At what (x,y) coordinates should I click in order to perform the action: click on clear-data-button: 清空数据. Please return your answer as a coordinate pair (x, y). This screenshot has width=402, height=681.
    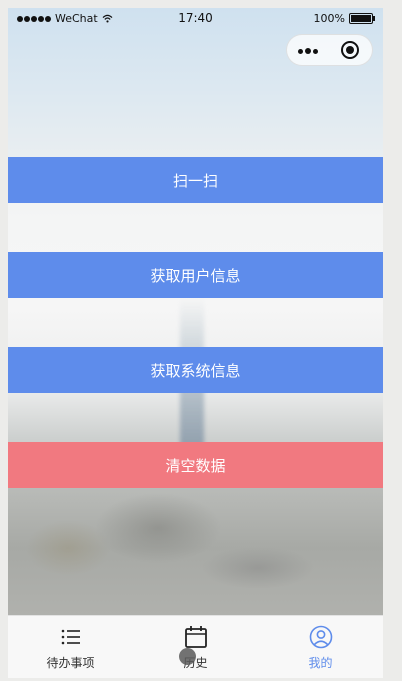
    Looking at the image, I should click on (195, 465).